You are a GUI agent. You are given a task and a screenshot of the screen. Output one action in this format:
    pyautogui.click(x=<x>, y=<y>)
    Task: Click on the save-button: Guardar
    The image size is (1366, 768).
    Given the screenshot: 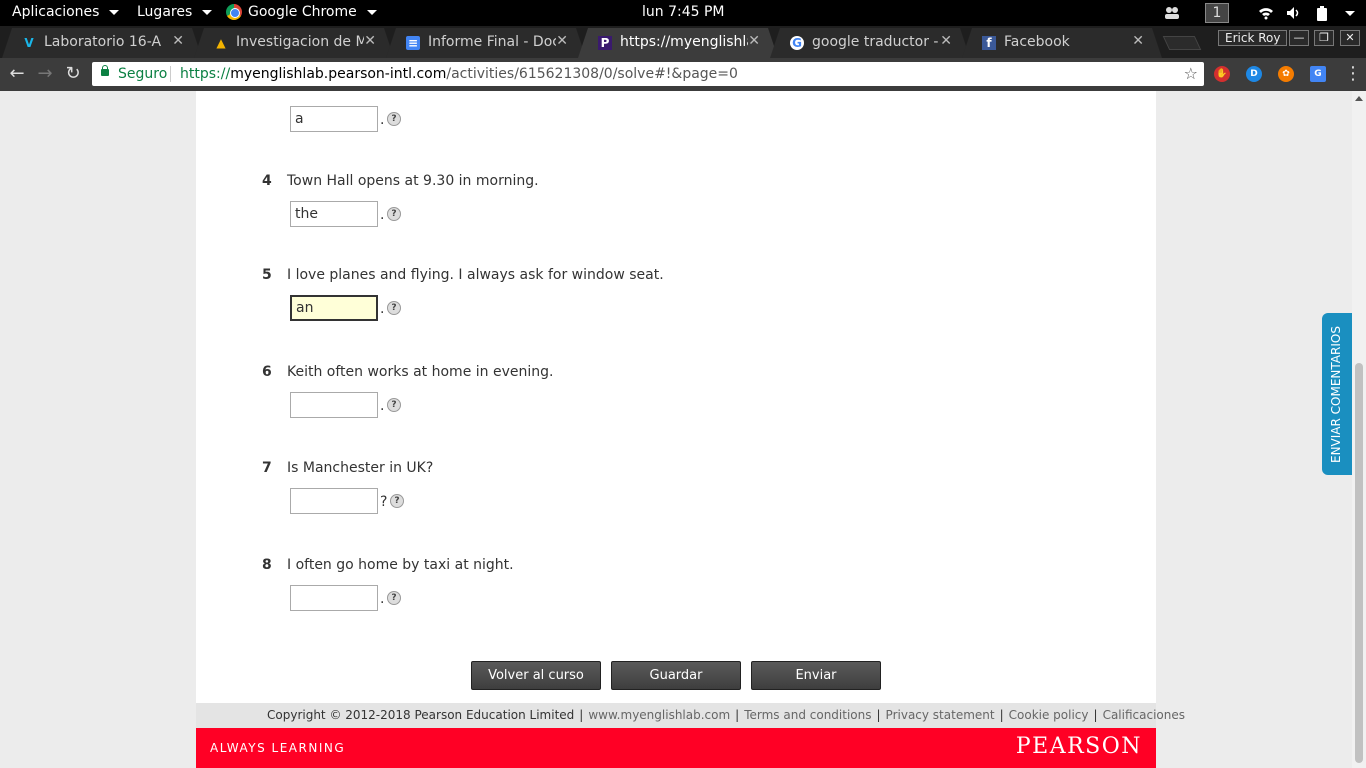 What is the action you would take?
    pyautogui.click(x=676, y=675)
    